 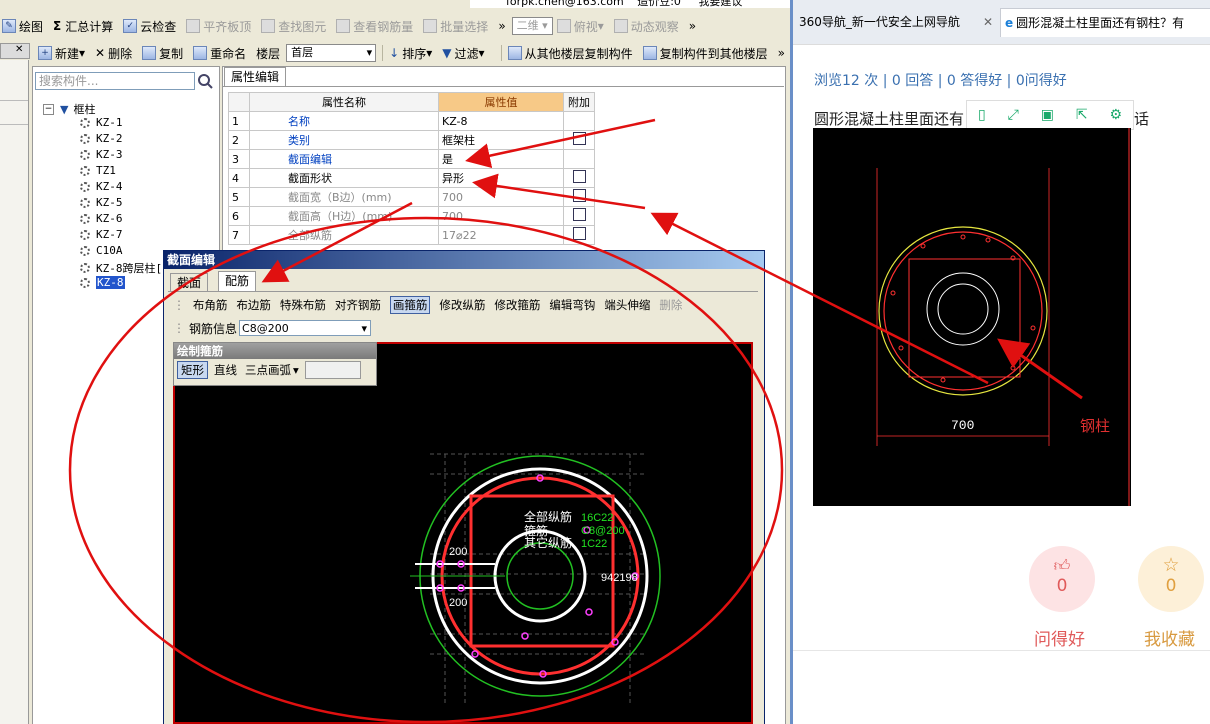 What do you see at coordinates (113, 53) in the screenshot?
I see `delete-button: ✕ 删除` at bounding box center [113, 53].